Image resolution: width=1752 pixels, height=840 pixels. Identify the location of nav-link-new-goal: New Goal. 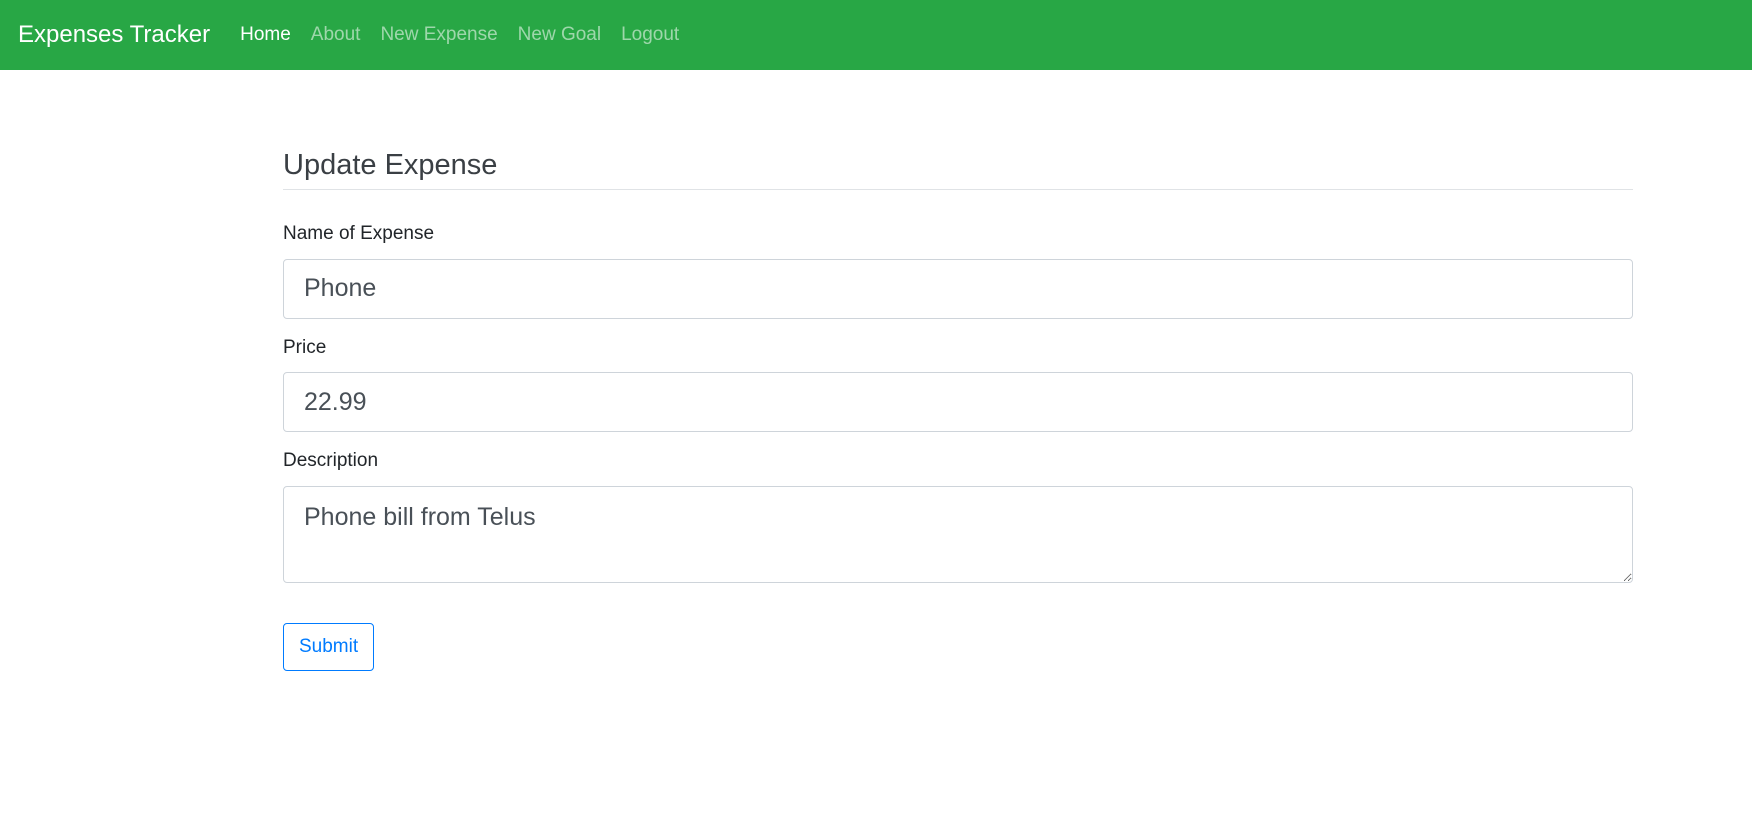
(559, 35).